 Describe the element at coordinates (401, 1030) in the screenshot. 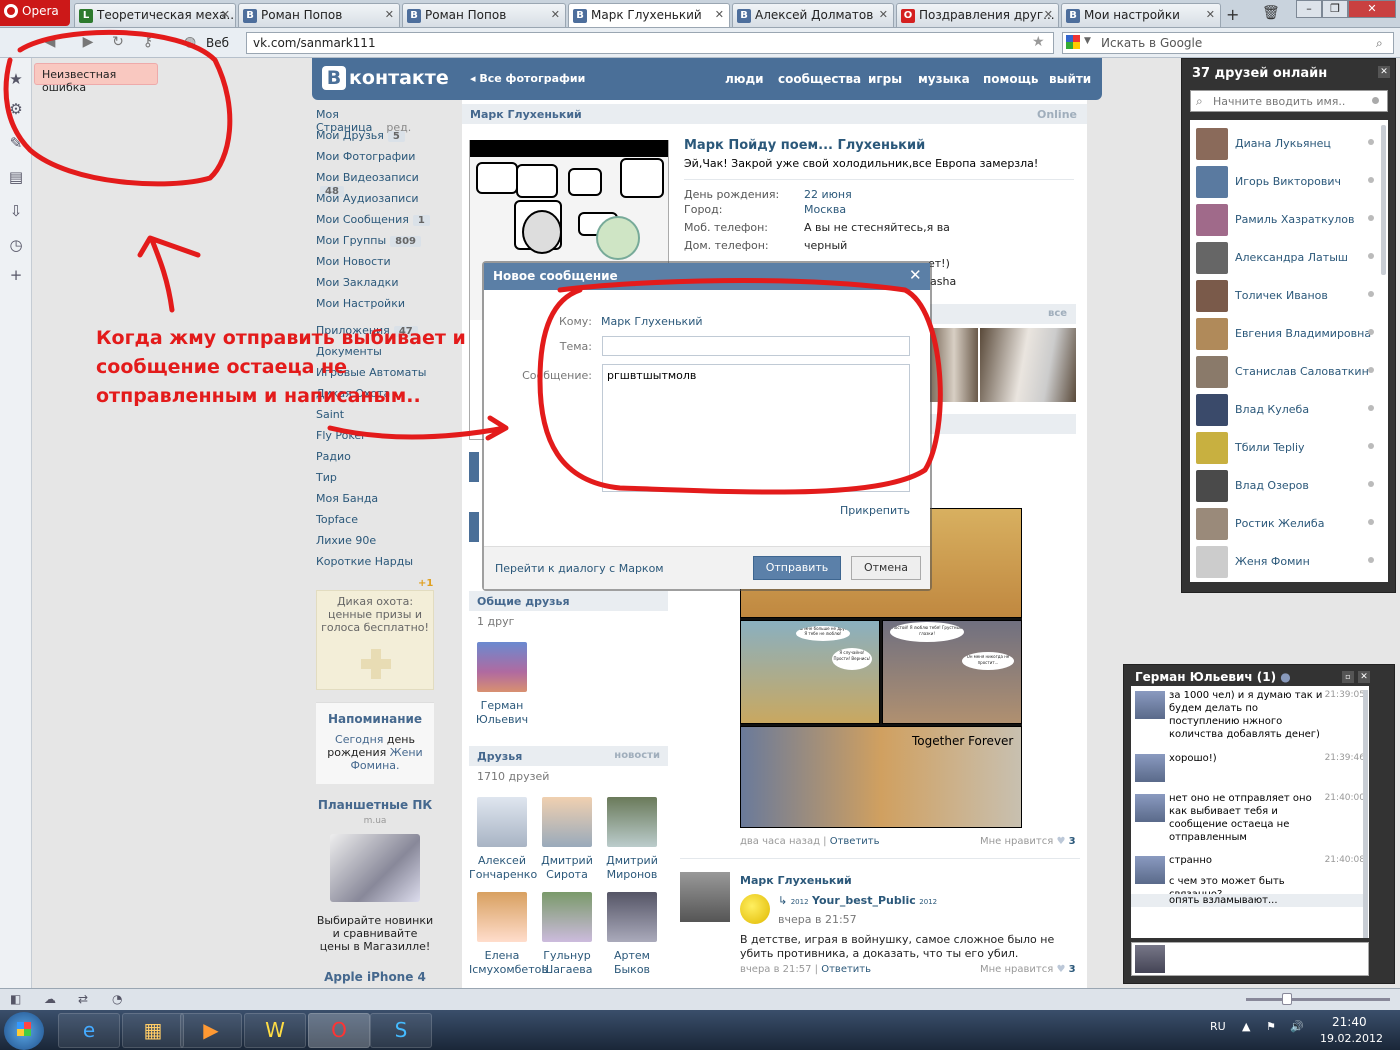

I see `skype-taskbar-icon: S` at that location.